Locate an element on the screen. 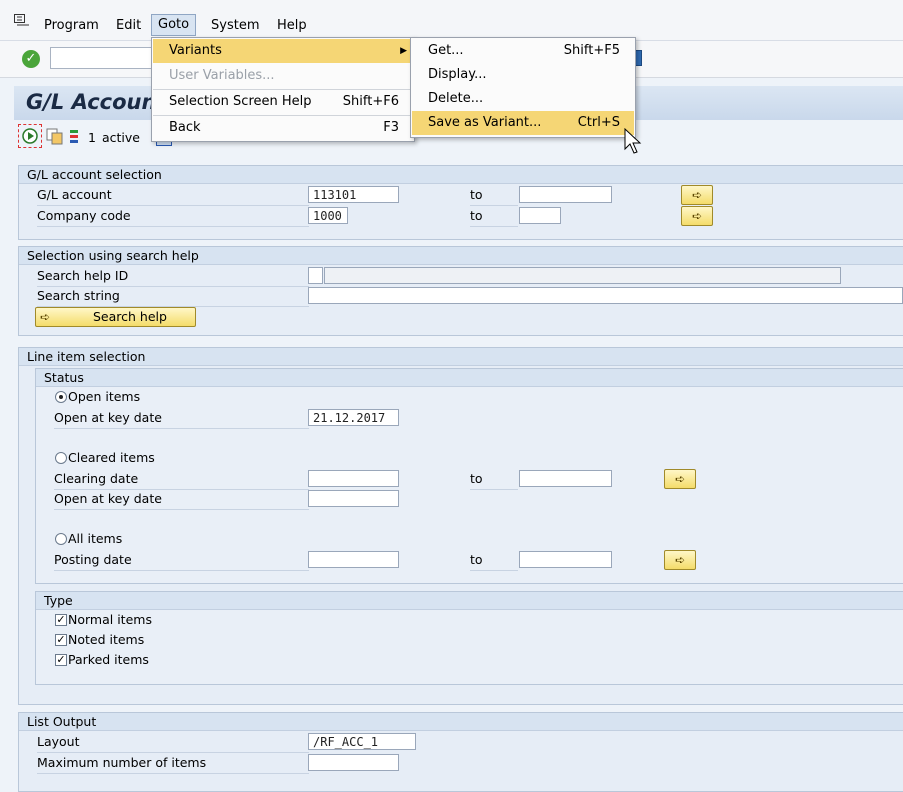 The width and height of the screenshot is (903, 792). noted-items-label: Noted items is located at coordinates (106, 639).